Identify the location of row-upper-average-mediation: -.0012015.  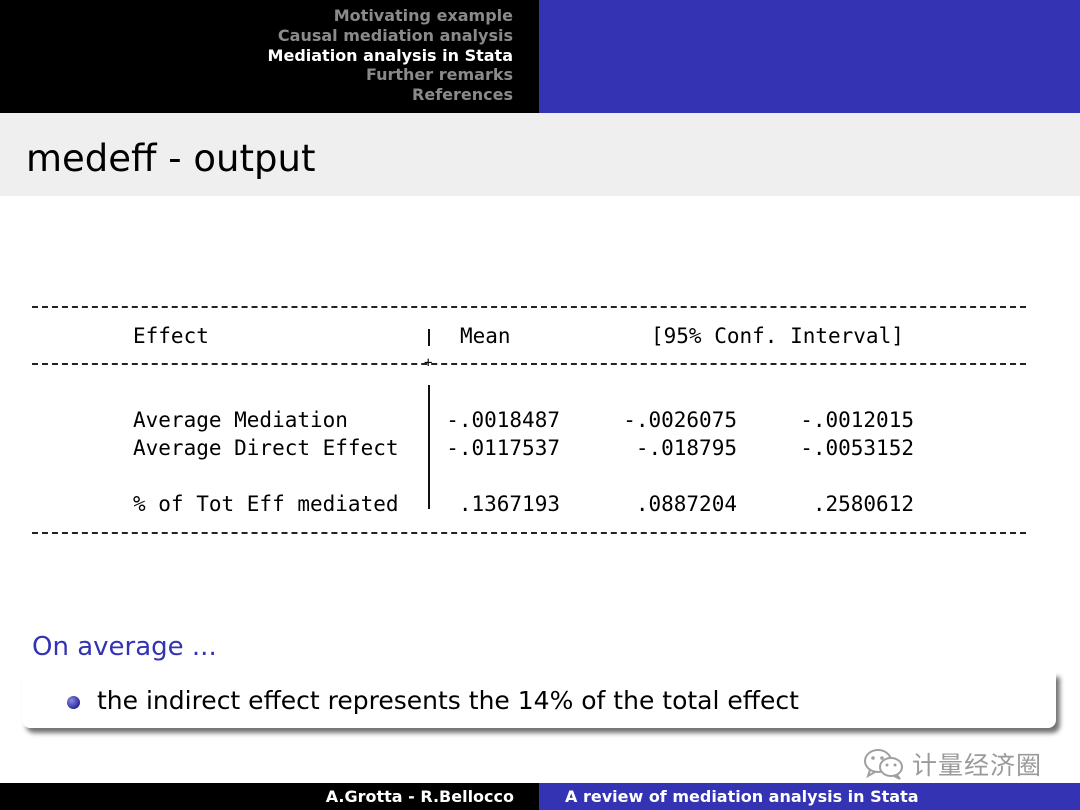
(857, 420).